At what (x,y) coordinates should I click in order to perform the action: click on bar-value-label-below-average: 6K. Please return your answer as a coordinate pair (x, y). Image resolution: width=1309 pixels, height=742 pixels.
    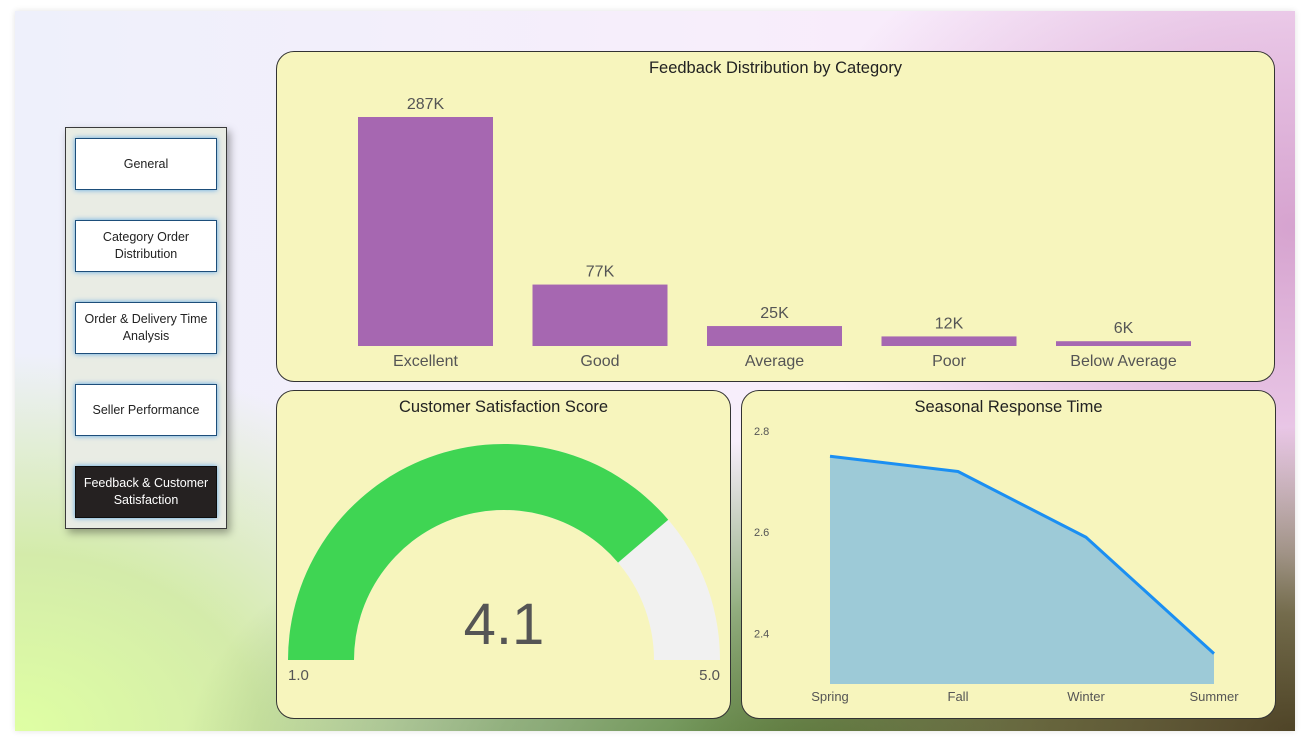
    Looking at the image, I should click on (1124, 328).